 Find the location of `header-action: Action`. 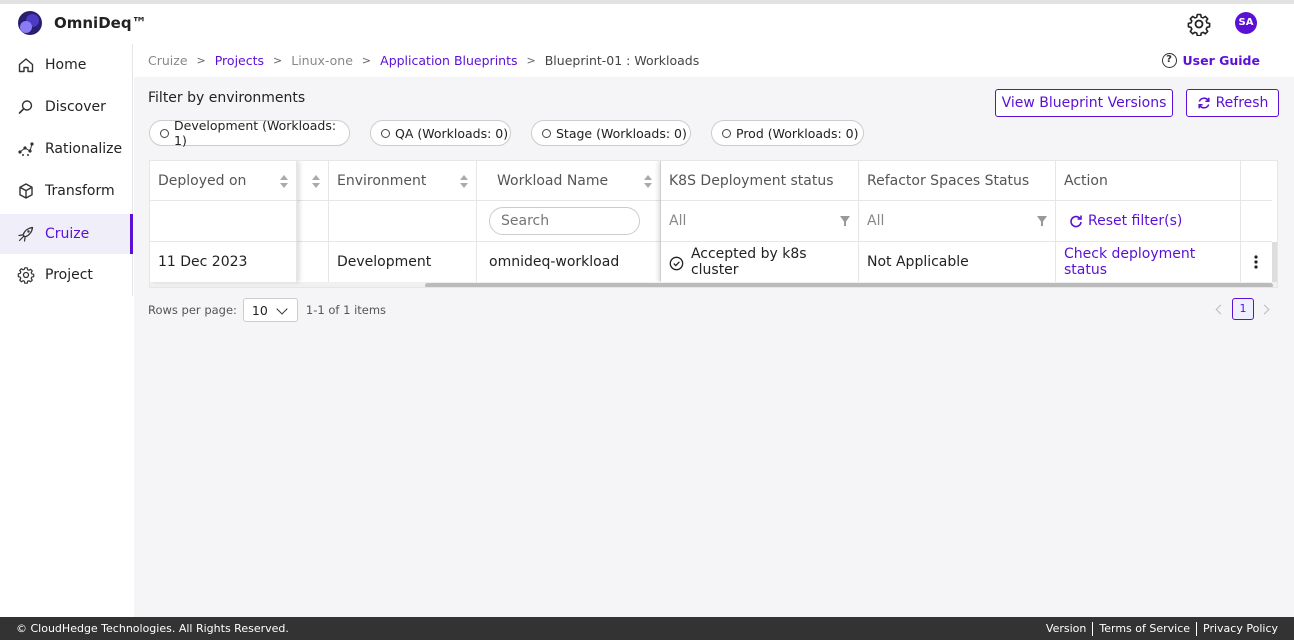

header-action: Action is located at coordinates (1148, 181).